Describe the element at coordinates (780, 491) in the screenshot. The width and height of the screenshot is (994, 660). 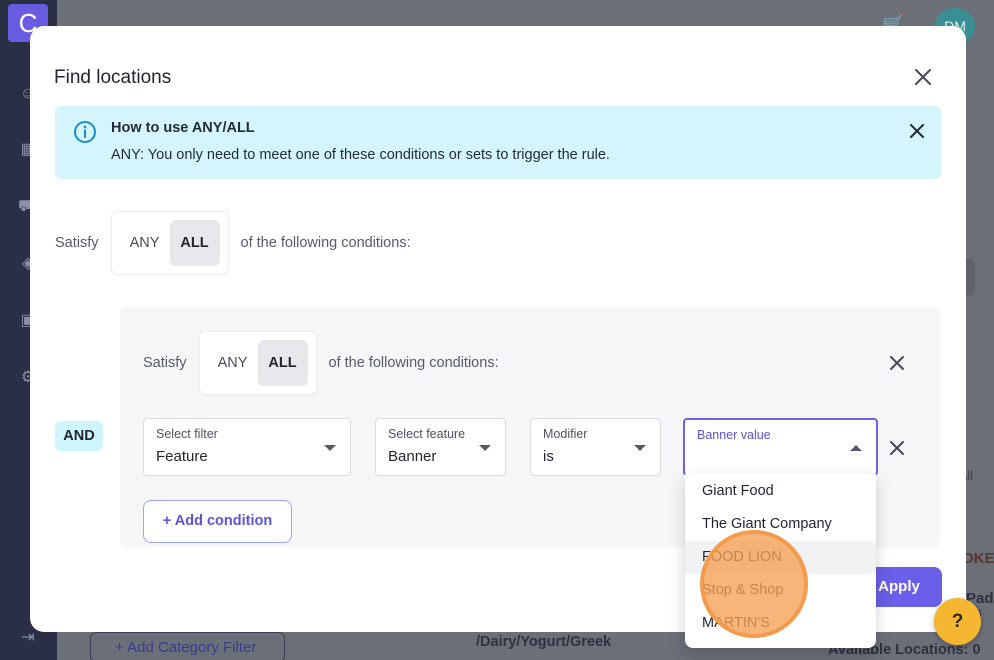
I see `banner-option: Giant Food` at that location.